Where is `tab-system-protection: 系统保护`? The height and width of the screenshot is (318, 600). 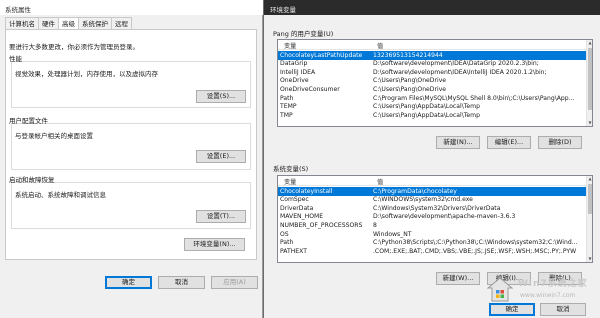 tab-system-protection: 系统保护 is located at coordinates (95, 23).